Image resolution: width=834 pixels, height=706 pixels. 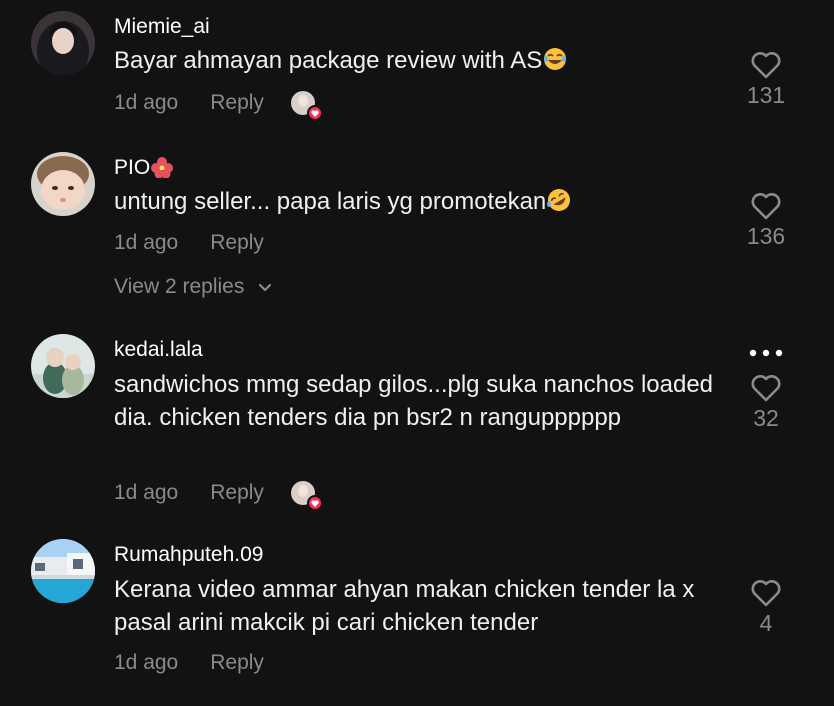 I want to click on like-button: 131, so click(x=766, y=79).